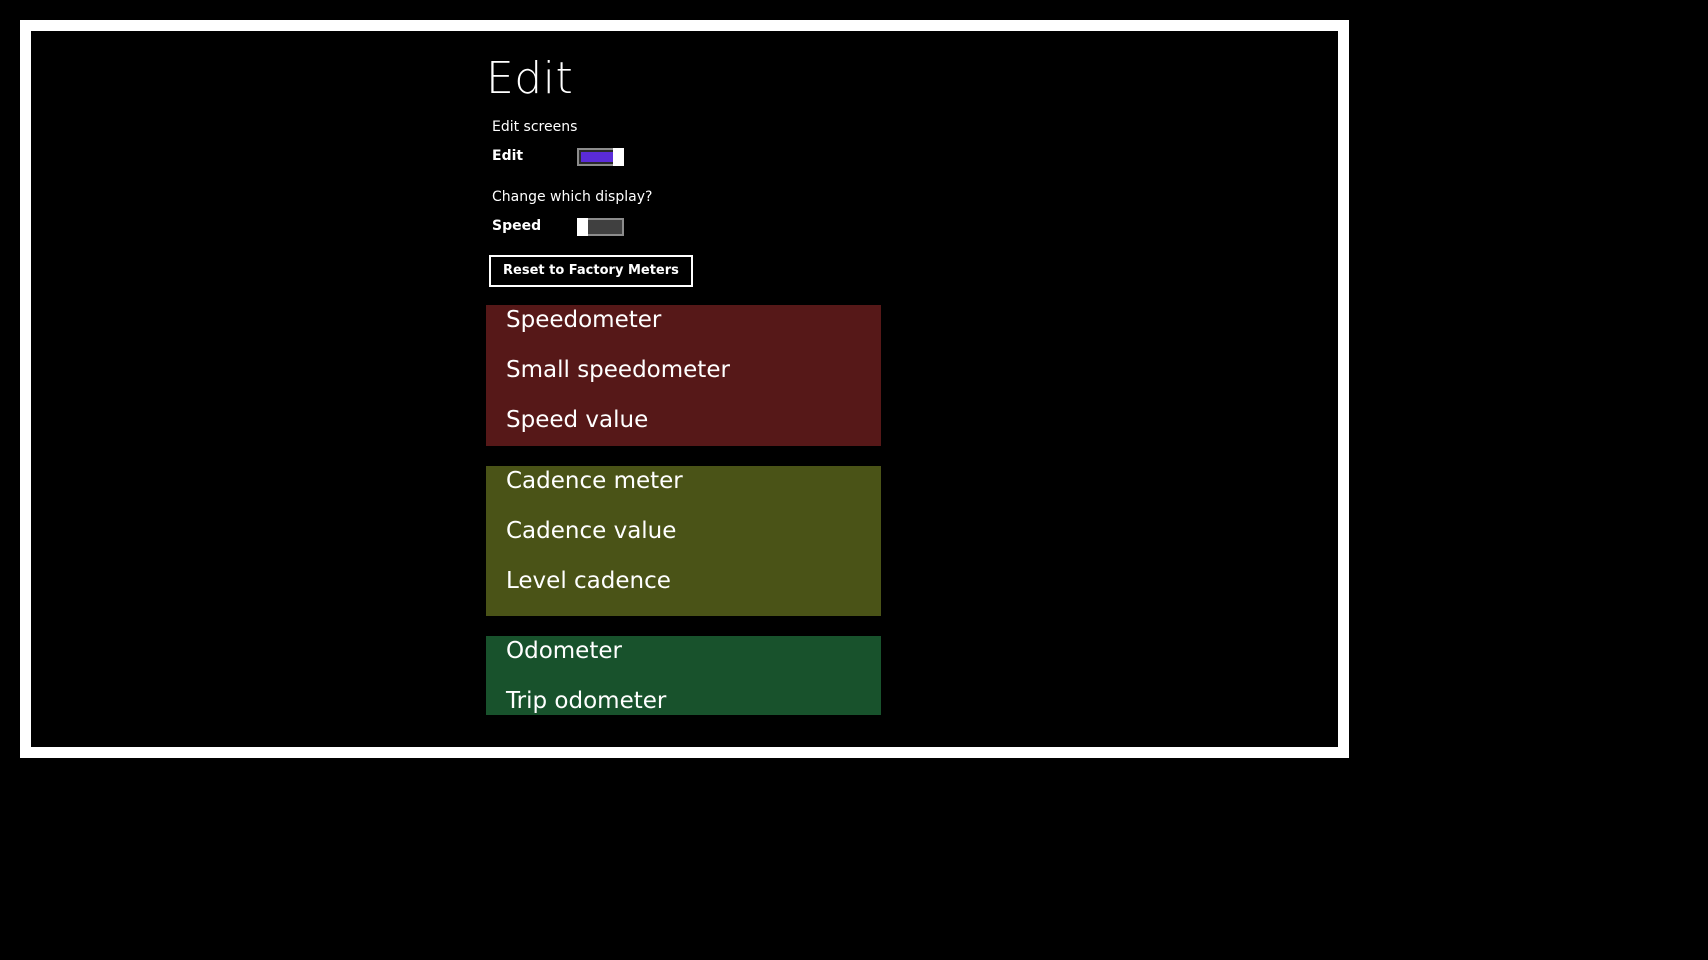 The width and height of the screenshot is (1708, 960). What do you see at coordinates (591, 271) in the screenshot?
I see `reset-factory-meters-button: Reset to Factory Meters` at bounding box center [591, 271].